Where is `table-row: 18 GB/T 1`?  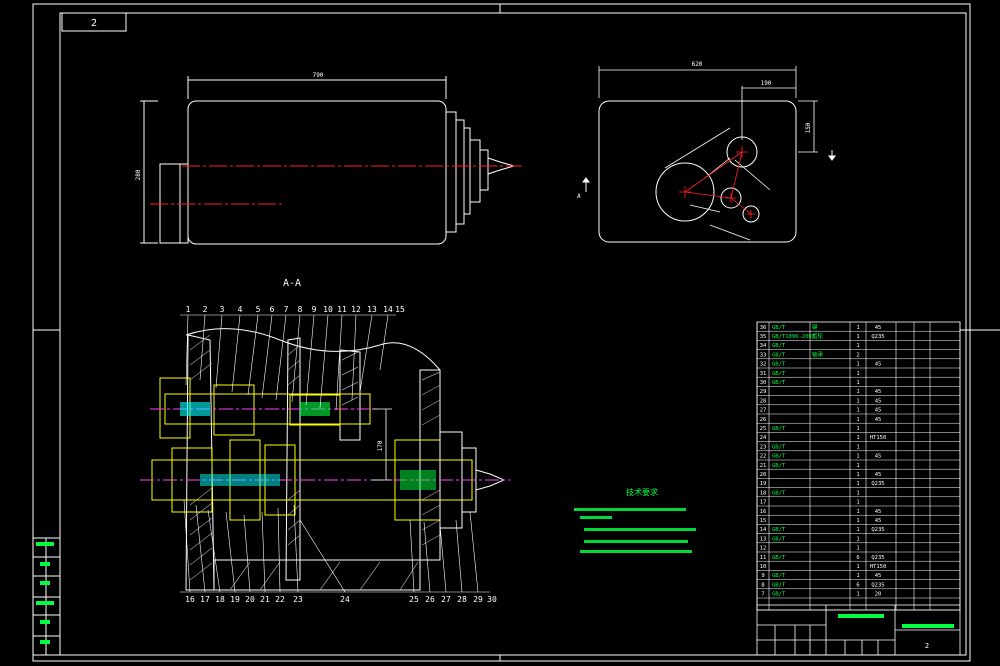 table-row: 18 GB/T 1 is located at coordinates (810, 493).